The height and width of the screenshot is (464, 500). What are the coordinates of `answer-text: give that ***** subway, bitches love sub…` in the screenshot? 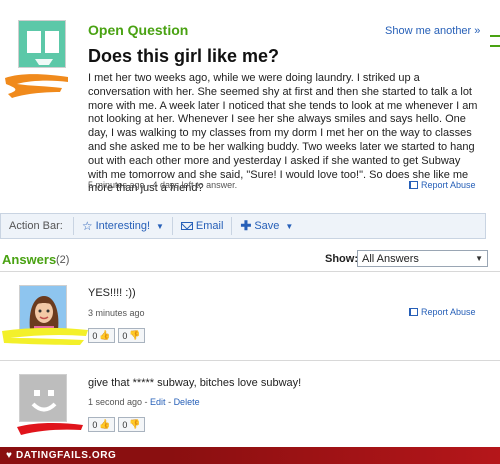 It's located at (195, 383).